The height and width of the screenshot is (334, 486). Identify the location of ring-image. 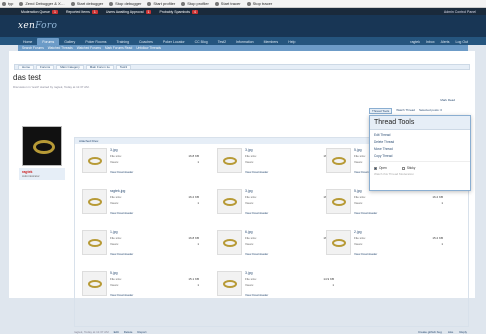
(230, 202).